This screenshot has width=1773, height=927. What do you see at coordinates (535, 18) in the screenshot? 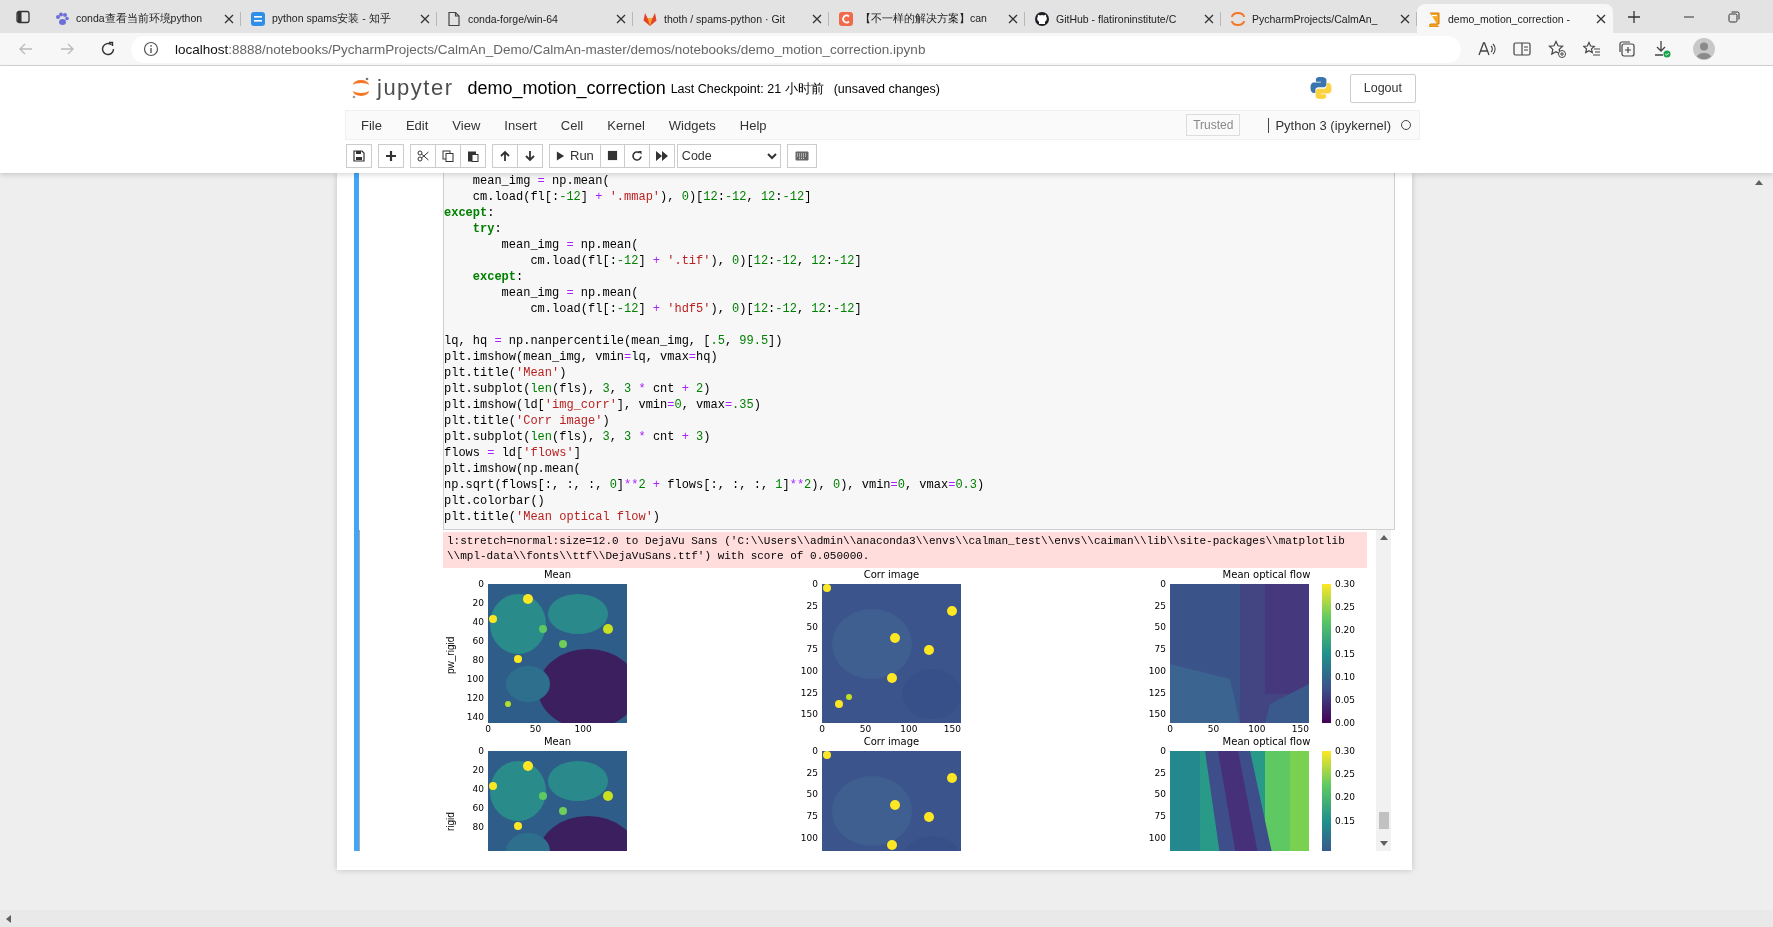
I see `browser-tab: conda-forge/win-64` at bounding box center [535, 18].